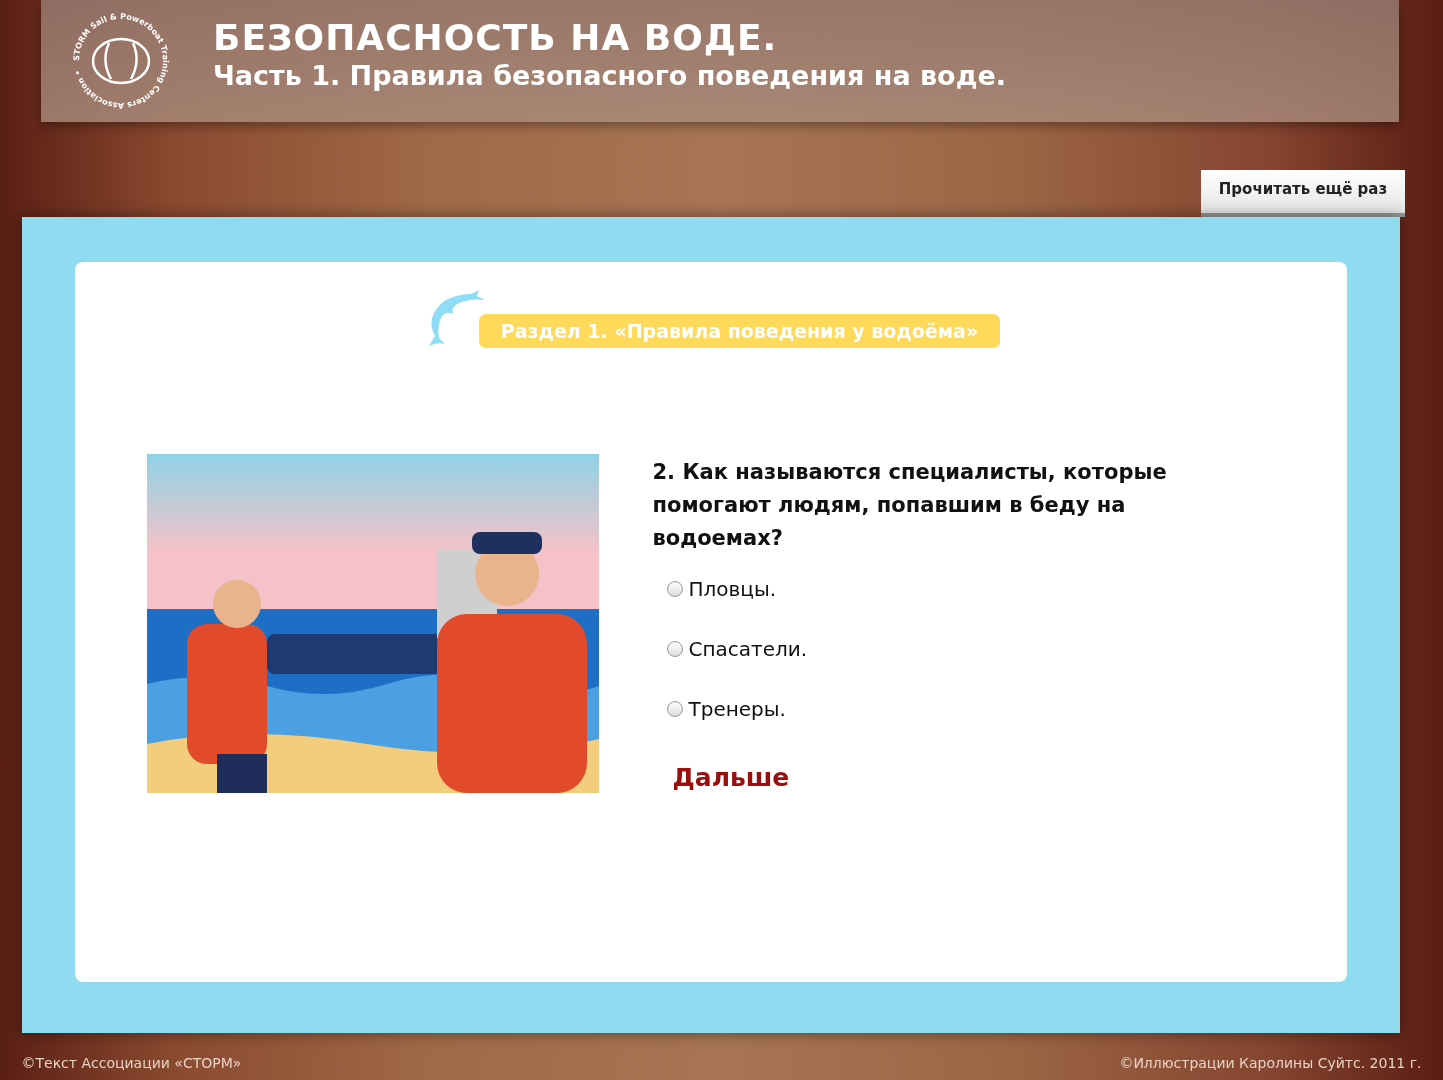  Describe the element at coordinates (959, 709) in the screenshot. I see `answer-option: Тренеры.` at that location.